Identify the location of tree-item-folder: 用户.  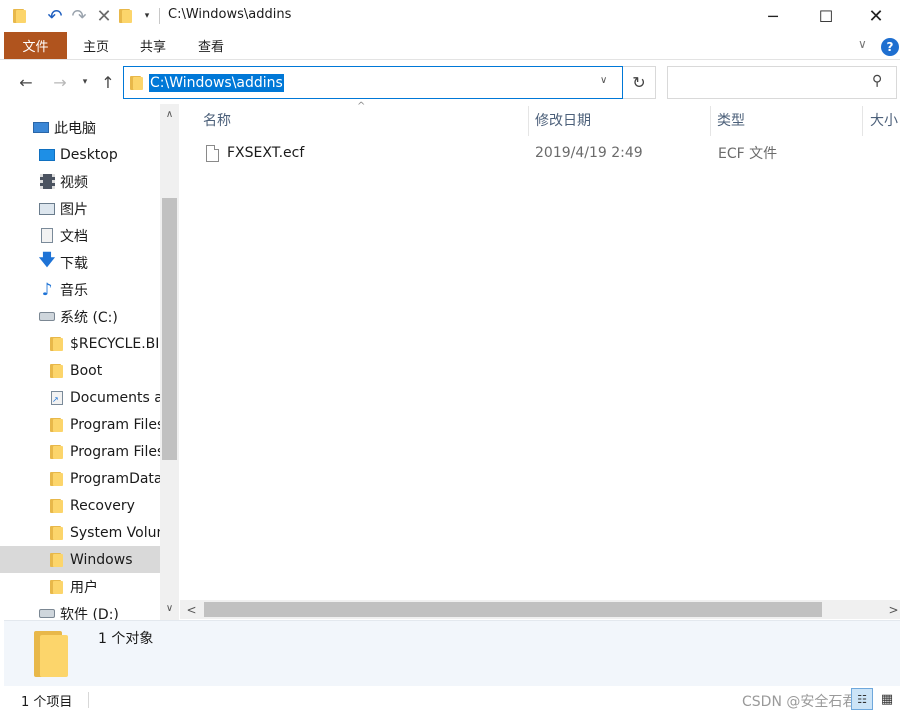
(80, 586).